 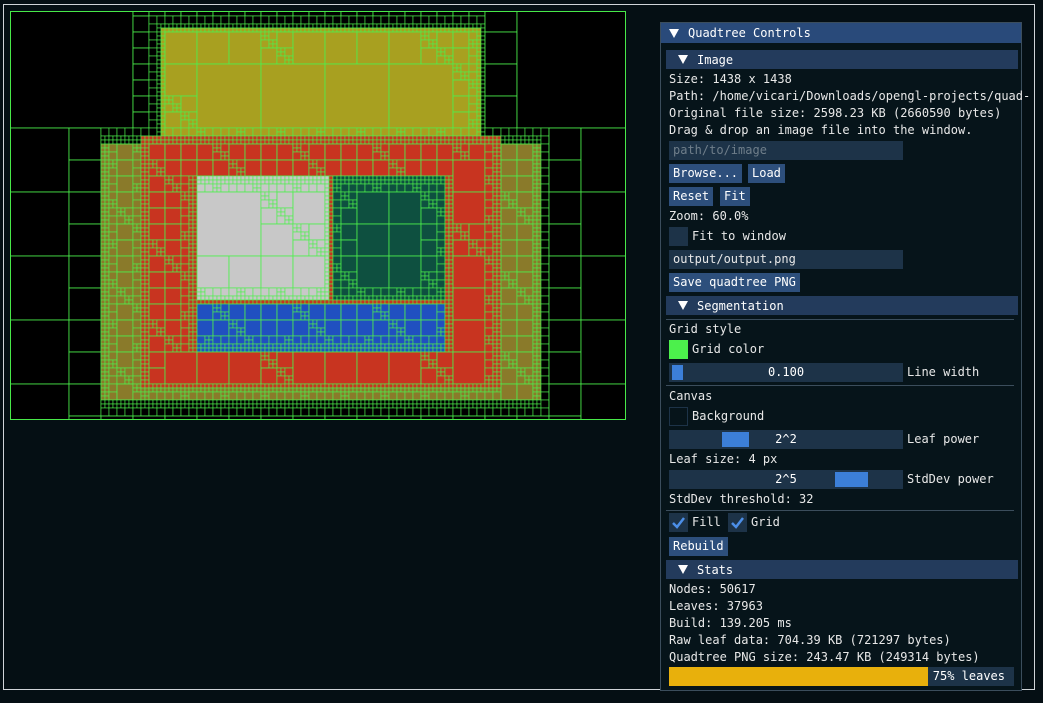 I want to click on collapse-triangle-icon, so click(x=674, y=33).